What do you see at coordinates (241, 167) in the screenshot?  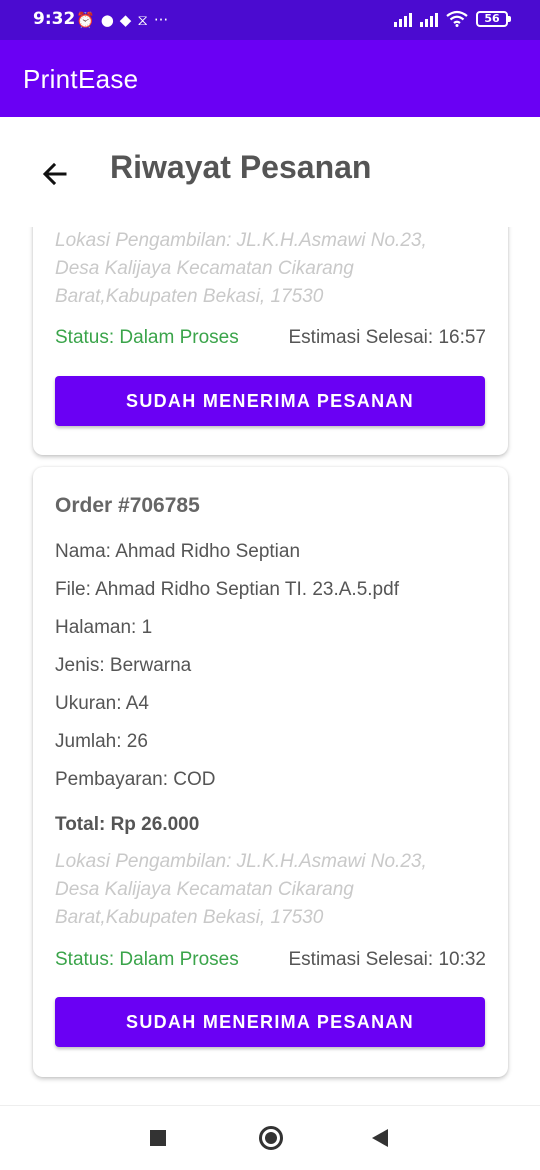 I see `page-title: Riwayat Pesanan` at bounding box center [241, 167].